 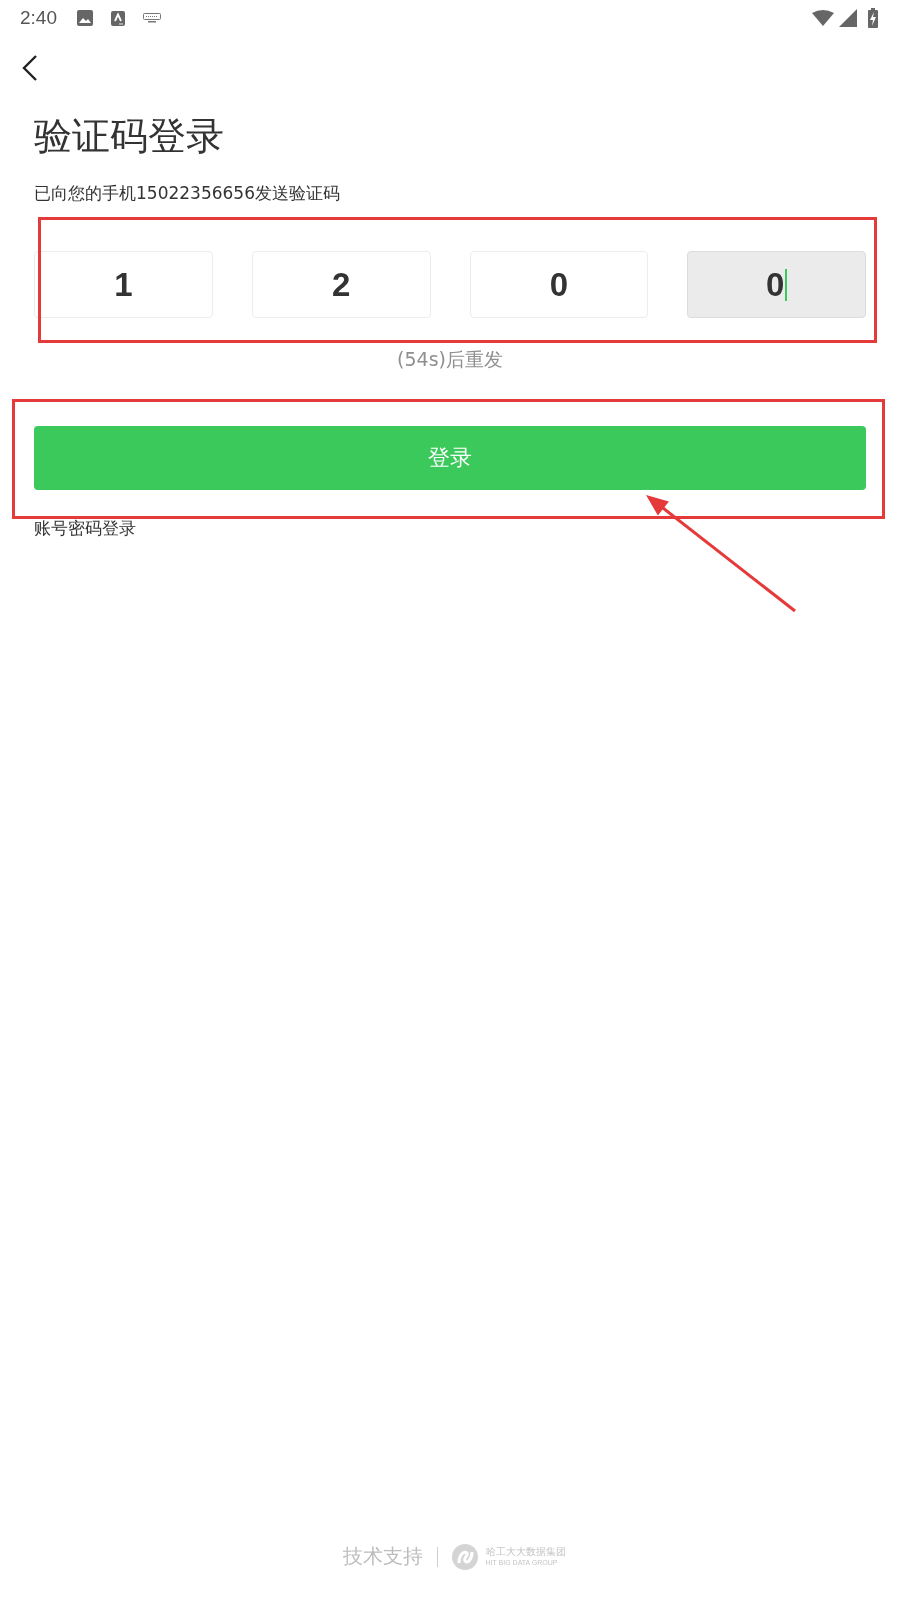 What do you see at coordinates (118, 18) in the screenshot?
I see `notification-icon` at bounding box center [118, 18].